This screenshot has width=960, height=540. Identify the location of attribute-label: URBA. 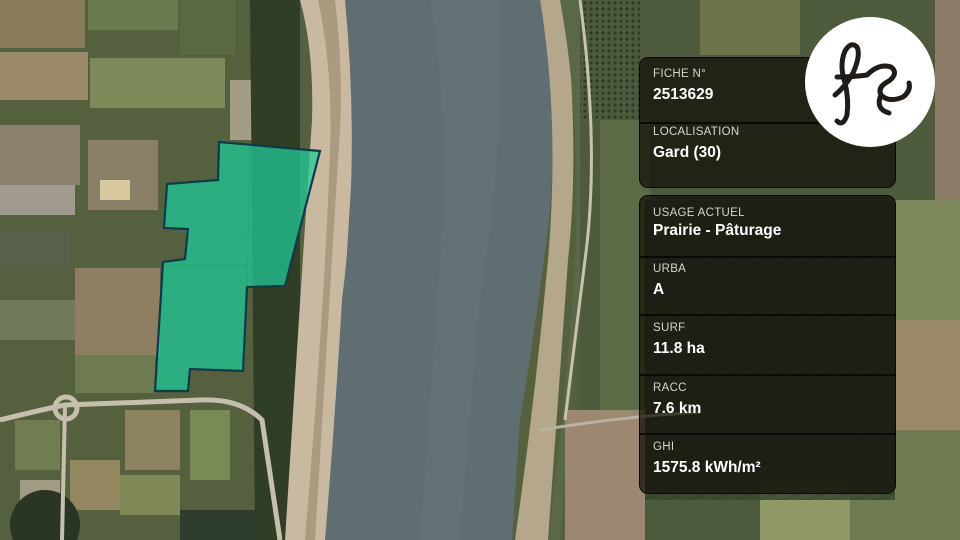
(670, 269).